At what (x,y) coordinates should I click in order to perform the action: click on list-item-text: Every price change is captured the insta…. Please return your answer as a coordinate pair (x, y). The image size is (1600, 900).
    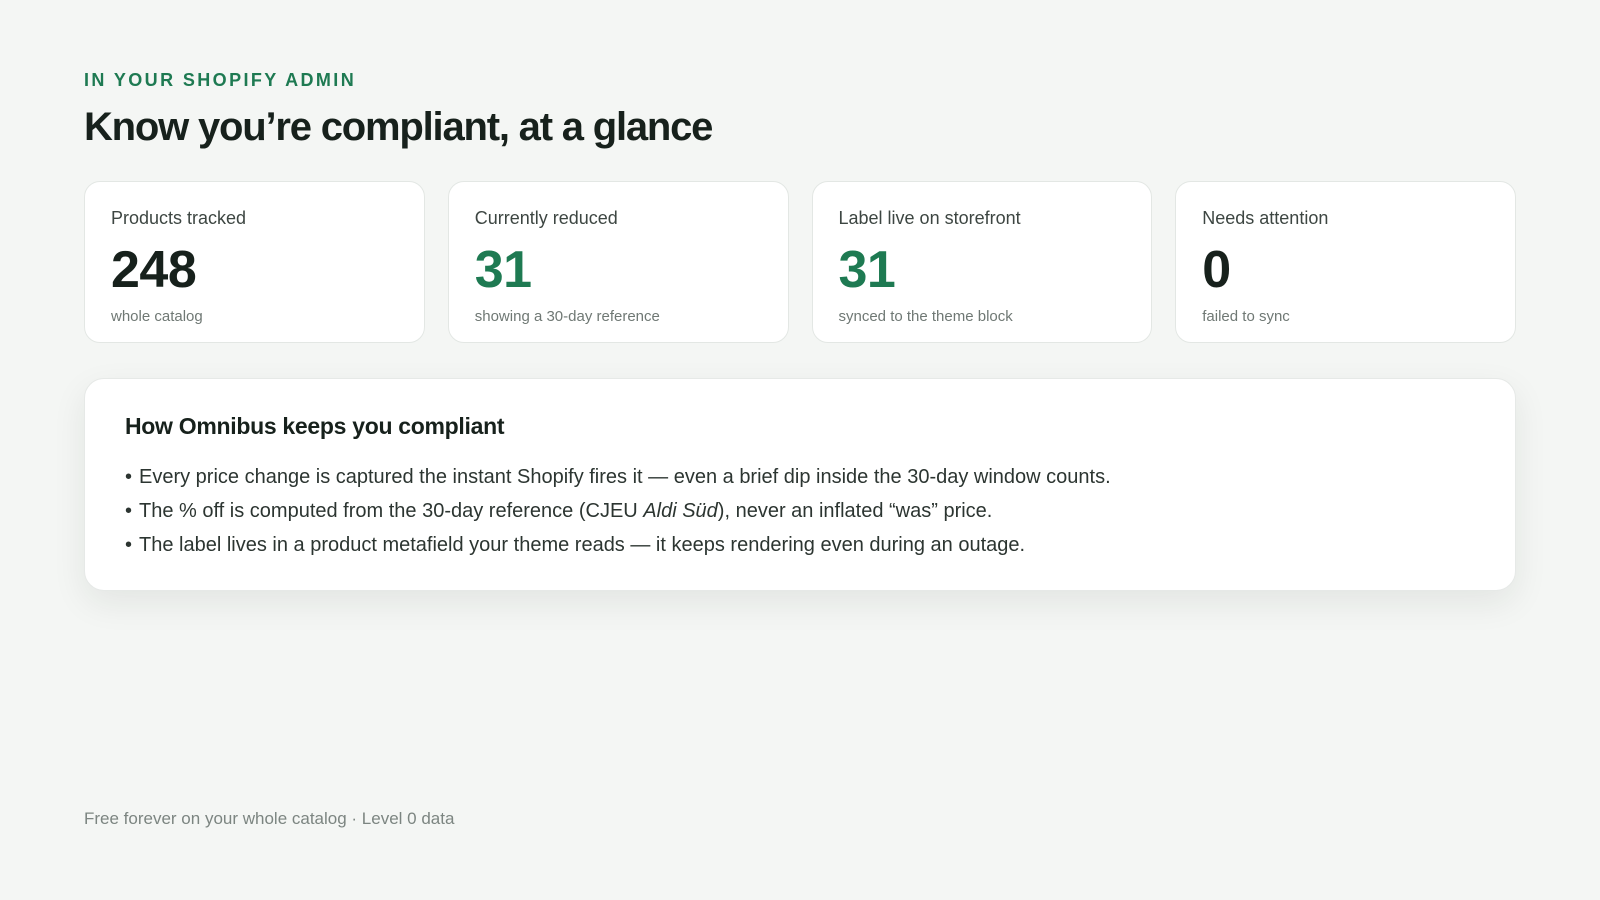
    Looking at the image, I should click on (625, 477).